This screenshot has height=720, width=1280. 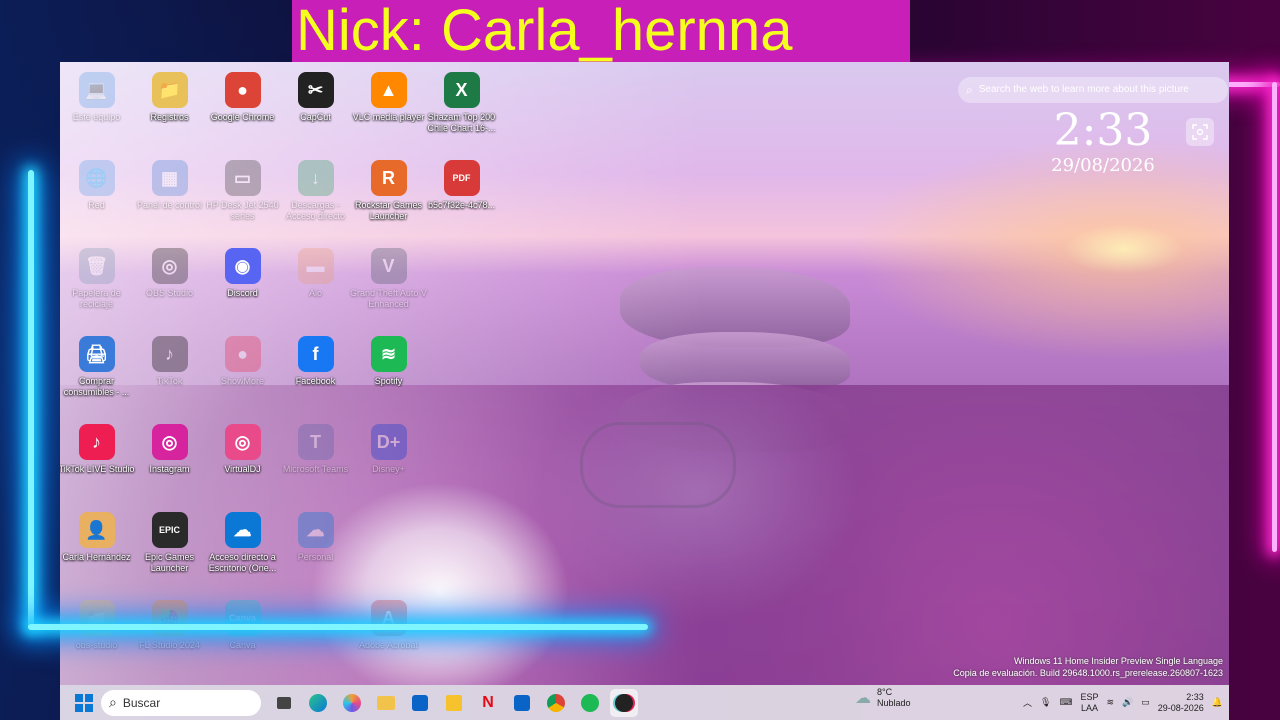 What do you see at coordinates (96, 196) in the screenshot?
I see `desktop-icon: 🌐 Red` at bounding box center [96, 196].